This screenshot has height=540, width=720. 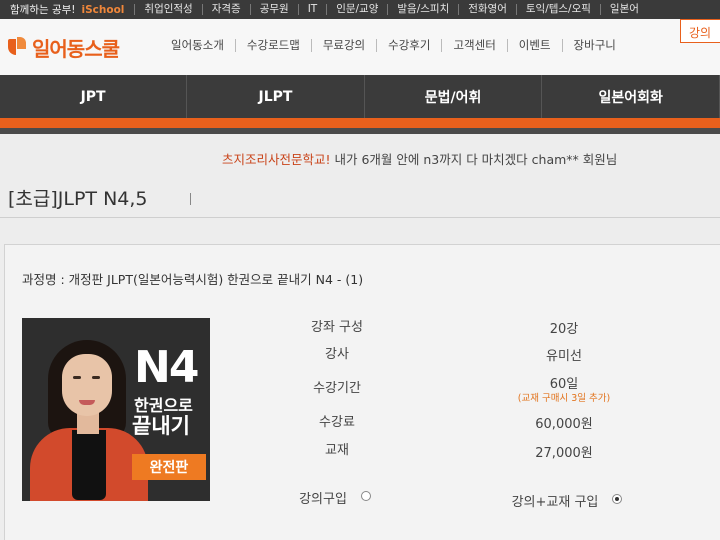 I want to click on site-logo: 일어동스쿨, so click(x=63, y=47).